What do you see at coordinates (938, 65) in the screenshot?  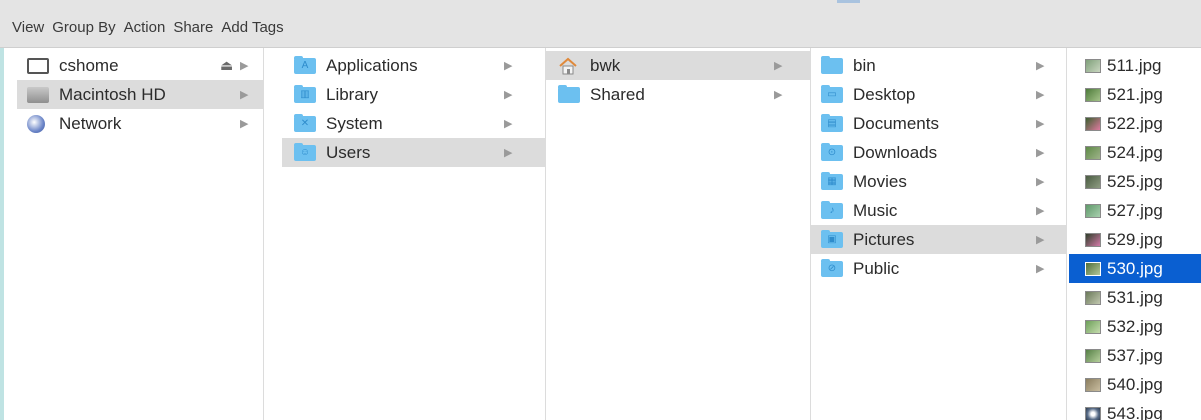 I see `folder-row-bin: bin ▶` at bounding box center [938, 65].